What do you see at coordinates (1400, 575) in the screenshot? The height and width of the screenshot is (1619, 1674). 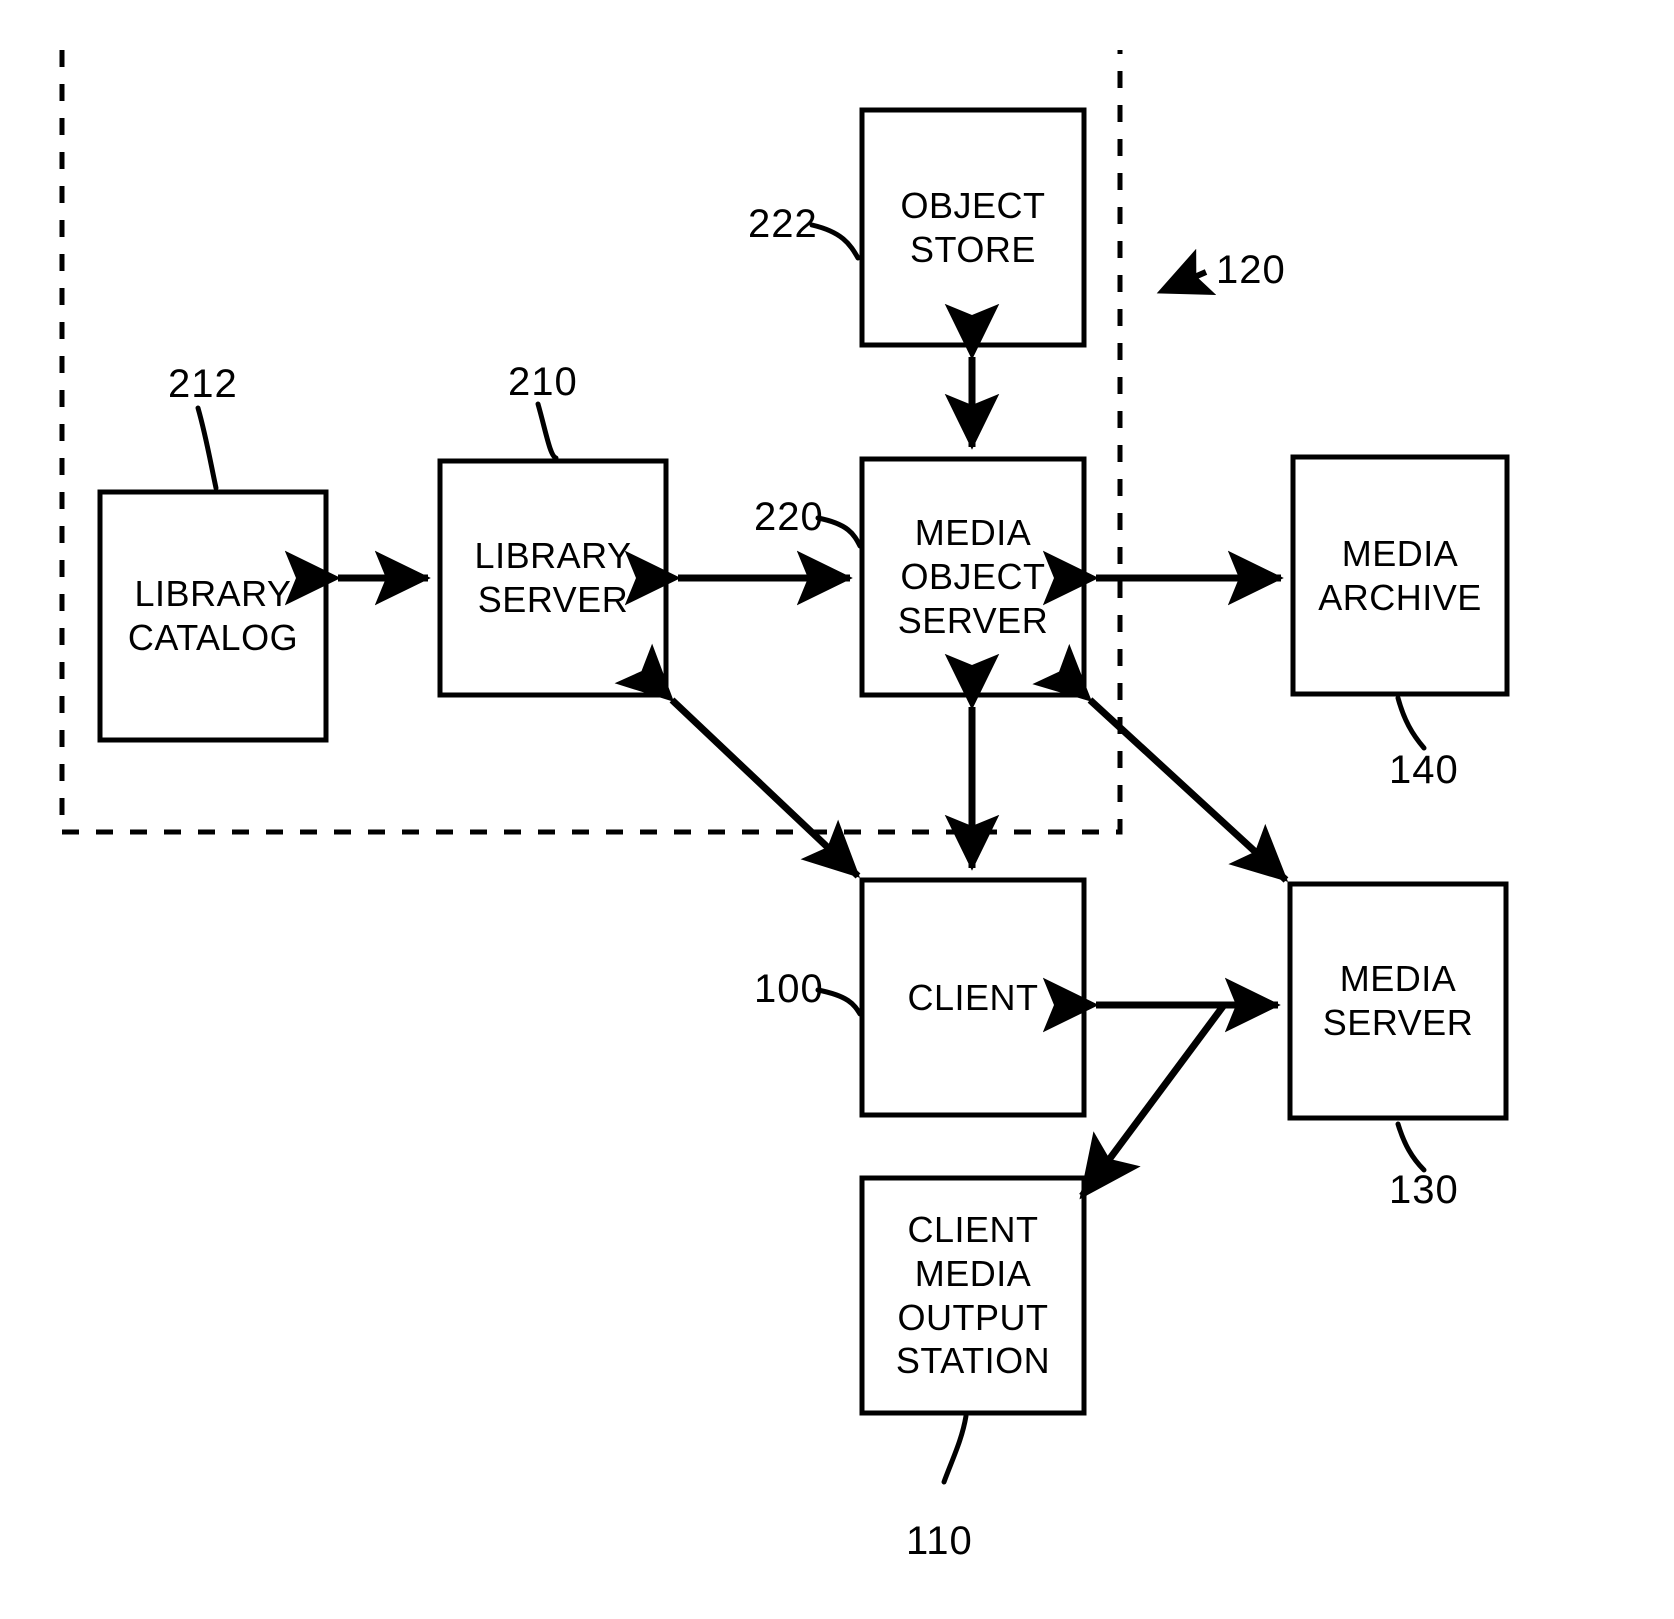 I see `box-media-archive` at bounding box center [1400, 575].